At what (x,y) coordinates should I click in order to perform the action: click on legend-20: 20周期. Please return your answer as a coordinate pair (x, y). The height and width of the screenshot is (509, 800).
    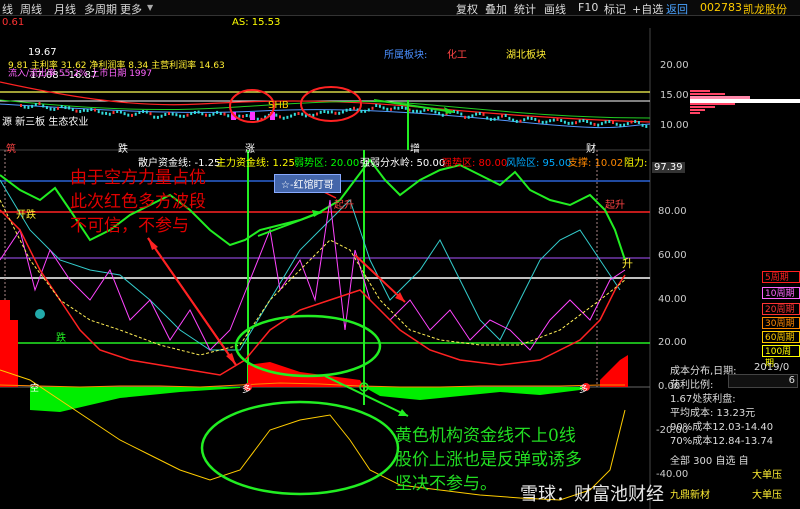
    Looking at the image, I should click on (781, 309).